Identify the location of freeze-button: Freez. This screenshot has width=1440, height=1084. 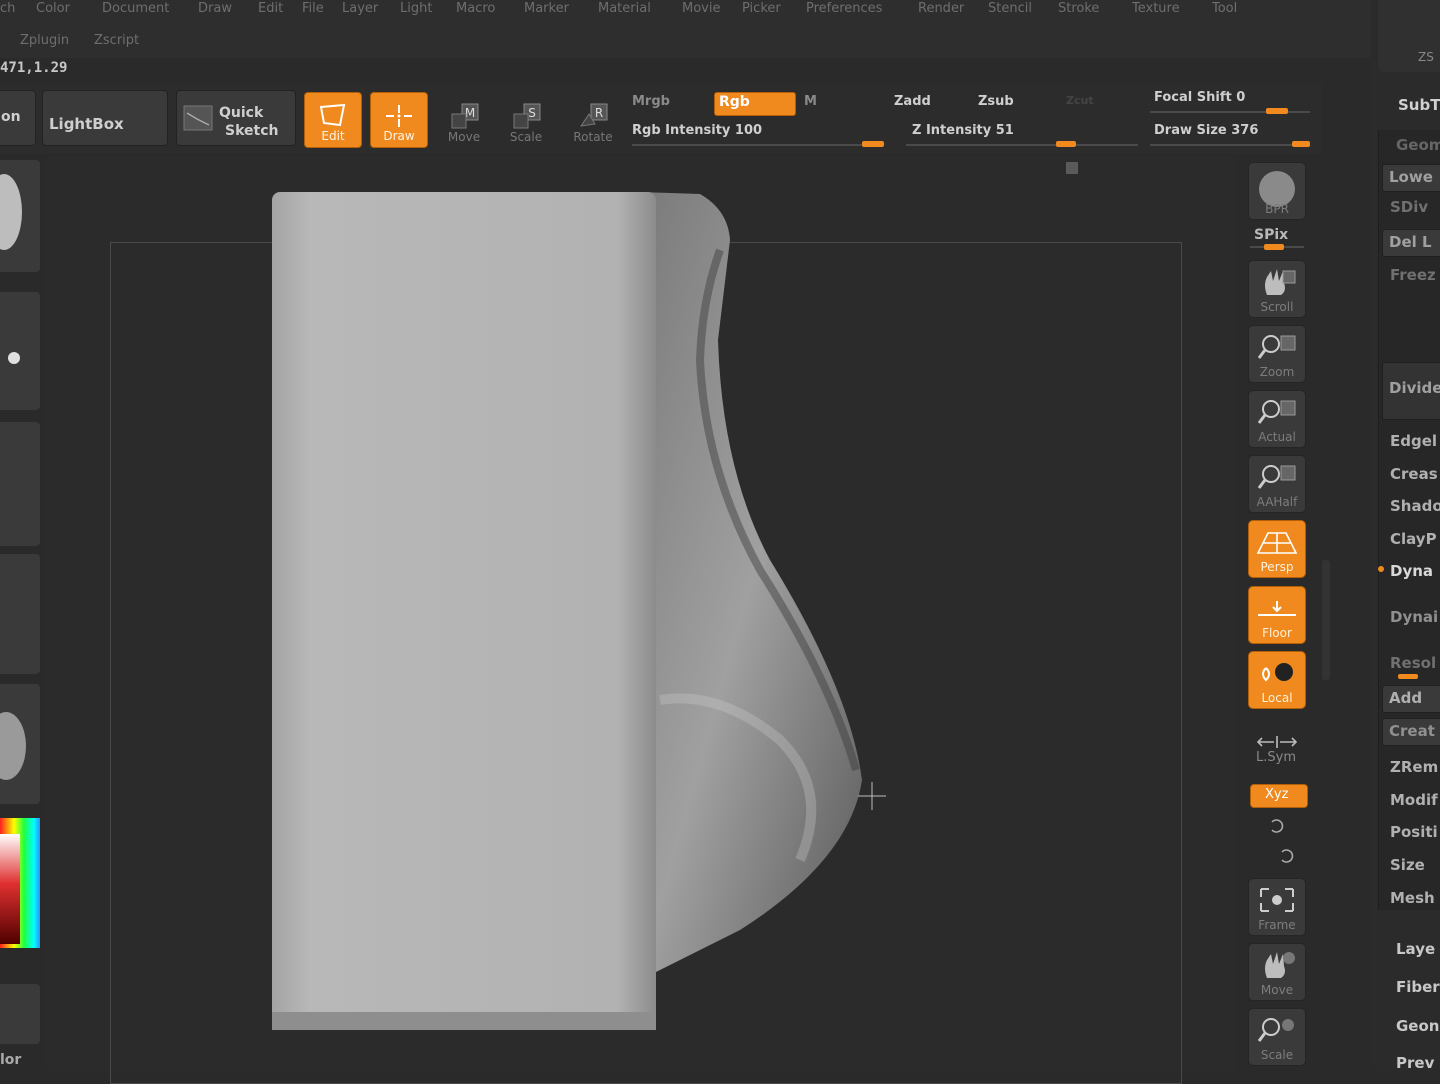
(1413, 275).